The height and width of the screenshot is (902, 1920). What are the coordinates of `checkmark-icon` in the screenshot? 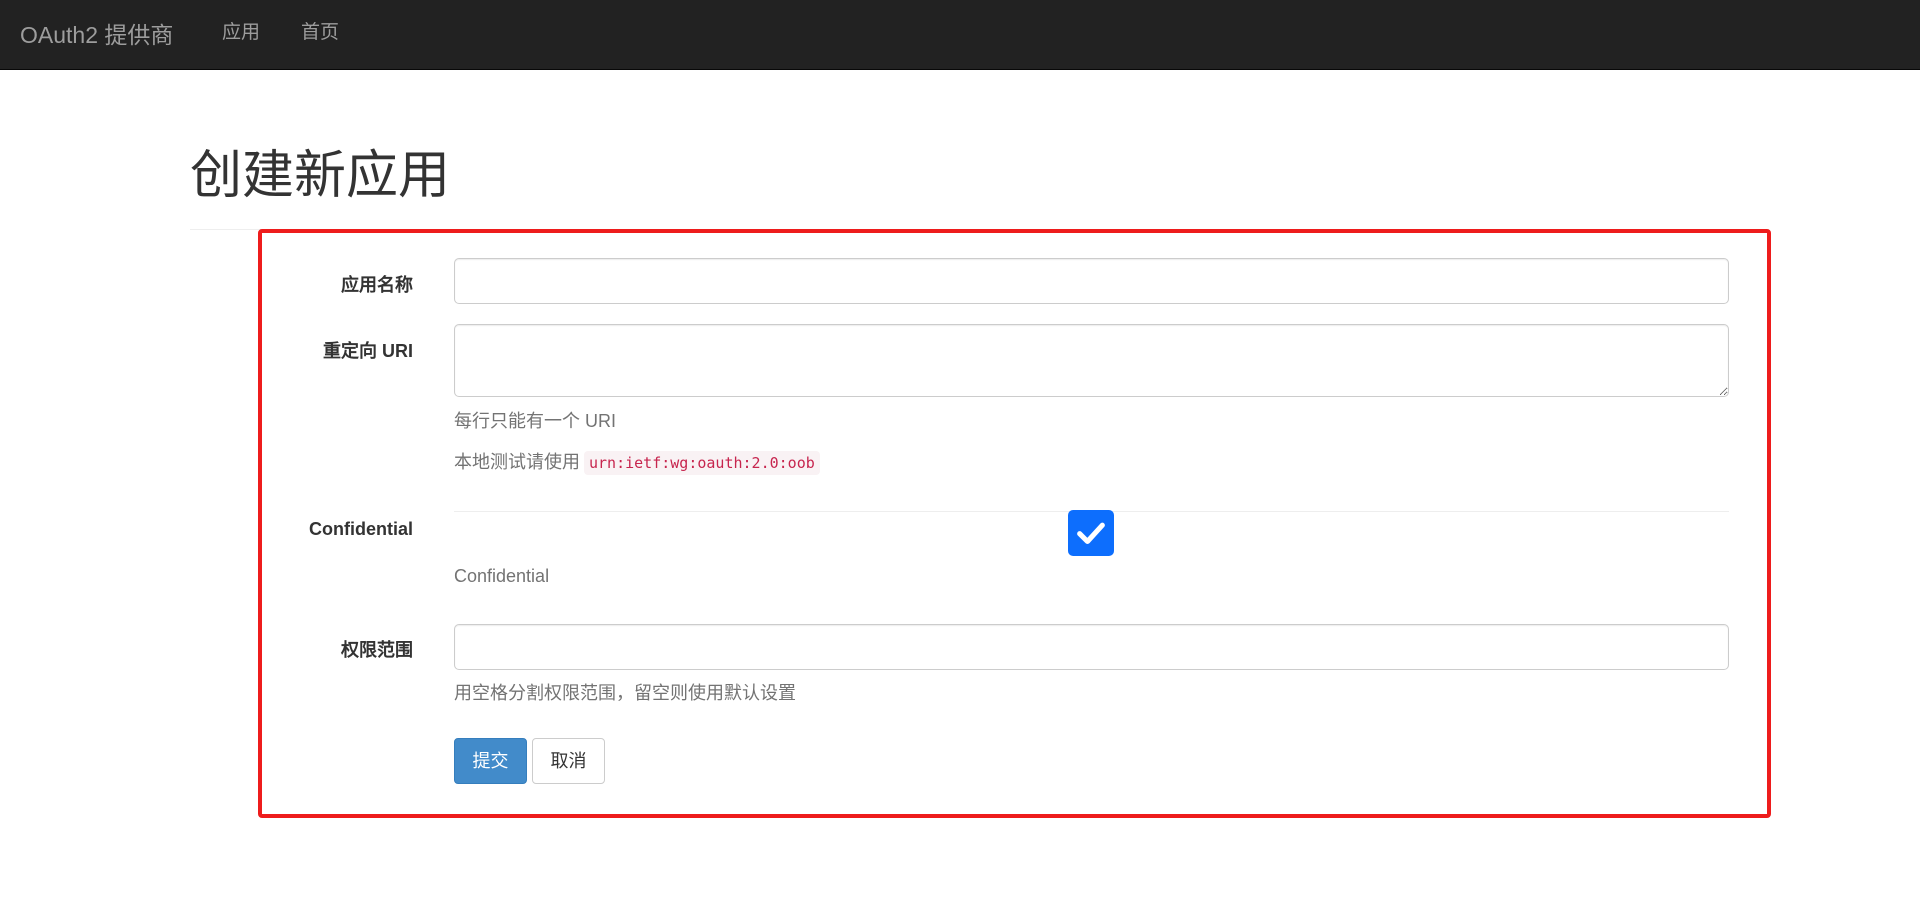 It's located at (1091, 533).